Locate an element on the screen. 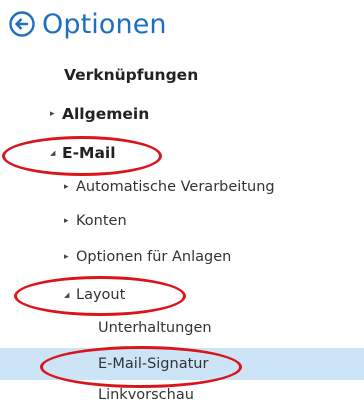 Image resolution: width=364 pixels, height=408 pixels. nav-item-label: Automatische Verarbeitung is located at coordinates (175, 187).